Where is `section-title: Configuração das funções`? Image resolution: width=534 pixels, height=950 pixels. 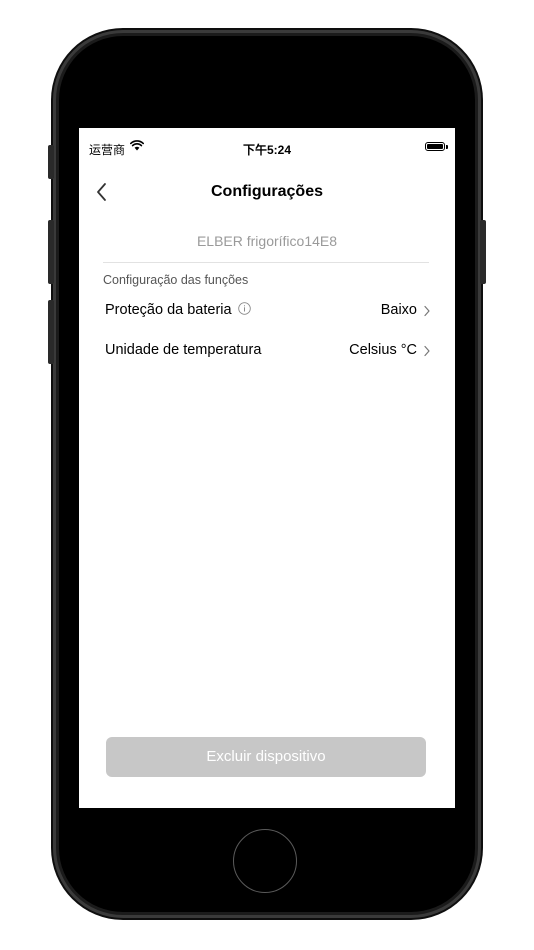
section-title: Configuração das funções is located at coordinates (176, 280).